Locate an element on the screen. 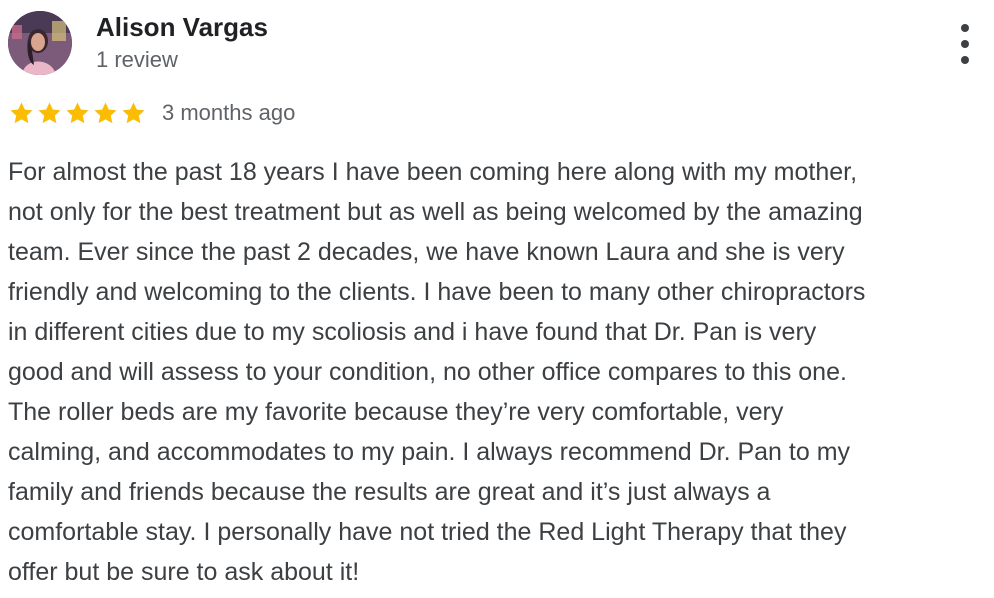 This screenshot has width=994, height=598. review-date: 3 months ago is located at coordinates (229, 112).